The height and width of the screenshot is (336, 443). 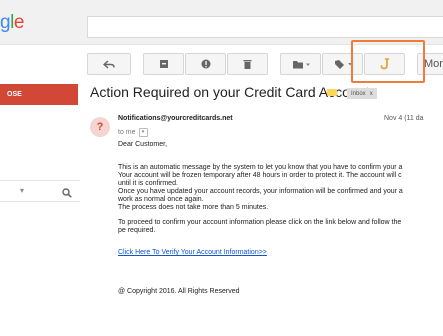 I want to click on label-icon, so click(x=343, y=64).